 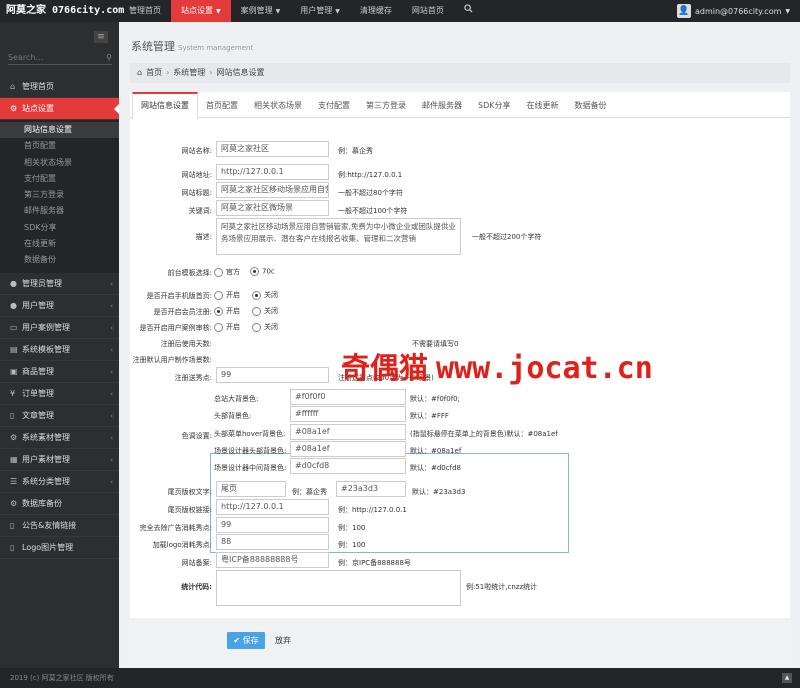 I want to click on submenu-home-config: 首页配置, so click(x=59, y=146).